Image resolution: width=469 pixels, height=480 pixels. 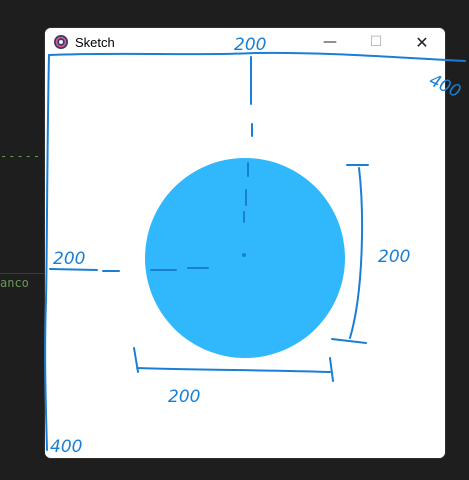 What do you see at coordinates (95, 42) in the screenshot?
I see `window-title: Sketch` at bounding box center [95, 42].